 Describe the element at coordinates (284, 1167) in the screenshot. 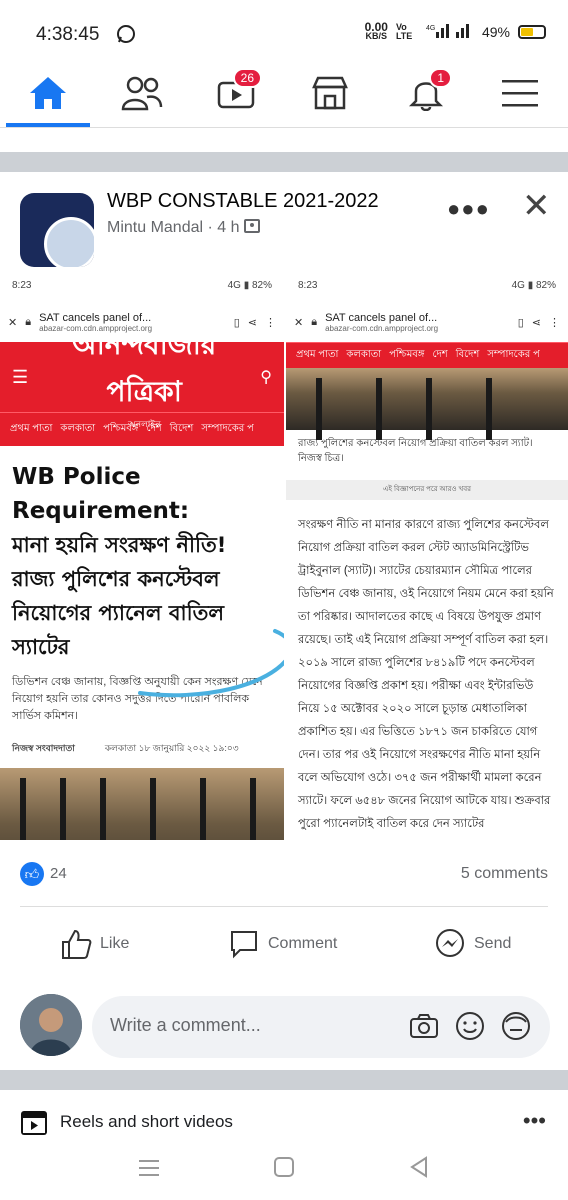

I see `home-nav-icon` at that location.